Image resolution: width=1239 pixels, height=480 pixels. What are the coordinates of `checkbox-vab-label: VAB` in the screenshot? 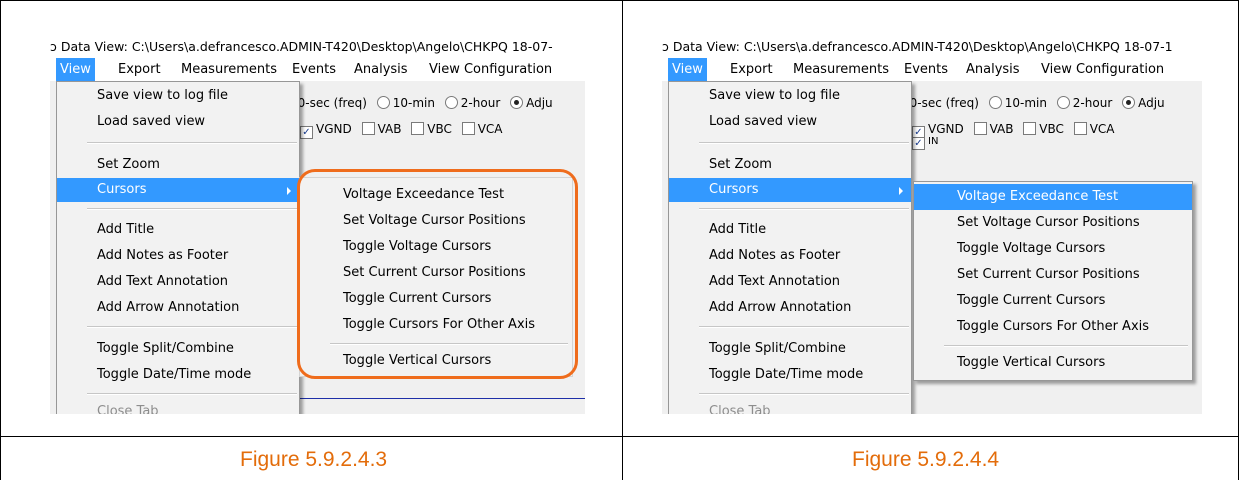 It's located at (1001, 129).